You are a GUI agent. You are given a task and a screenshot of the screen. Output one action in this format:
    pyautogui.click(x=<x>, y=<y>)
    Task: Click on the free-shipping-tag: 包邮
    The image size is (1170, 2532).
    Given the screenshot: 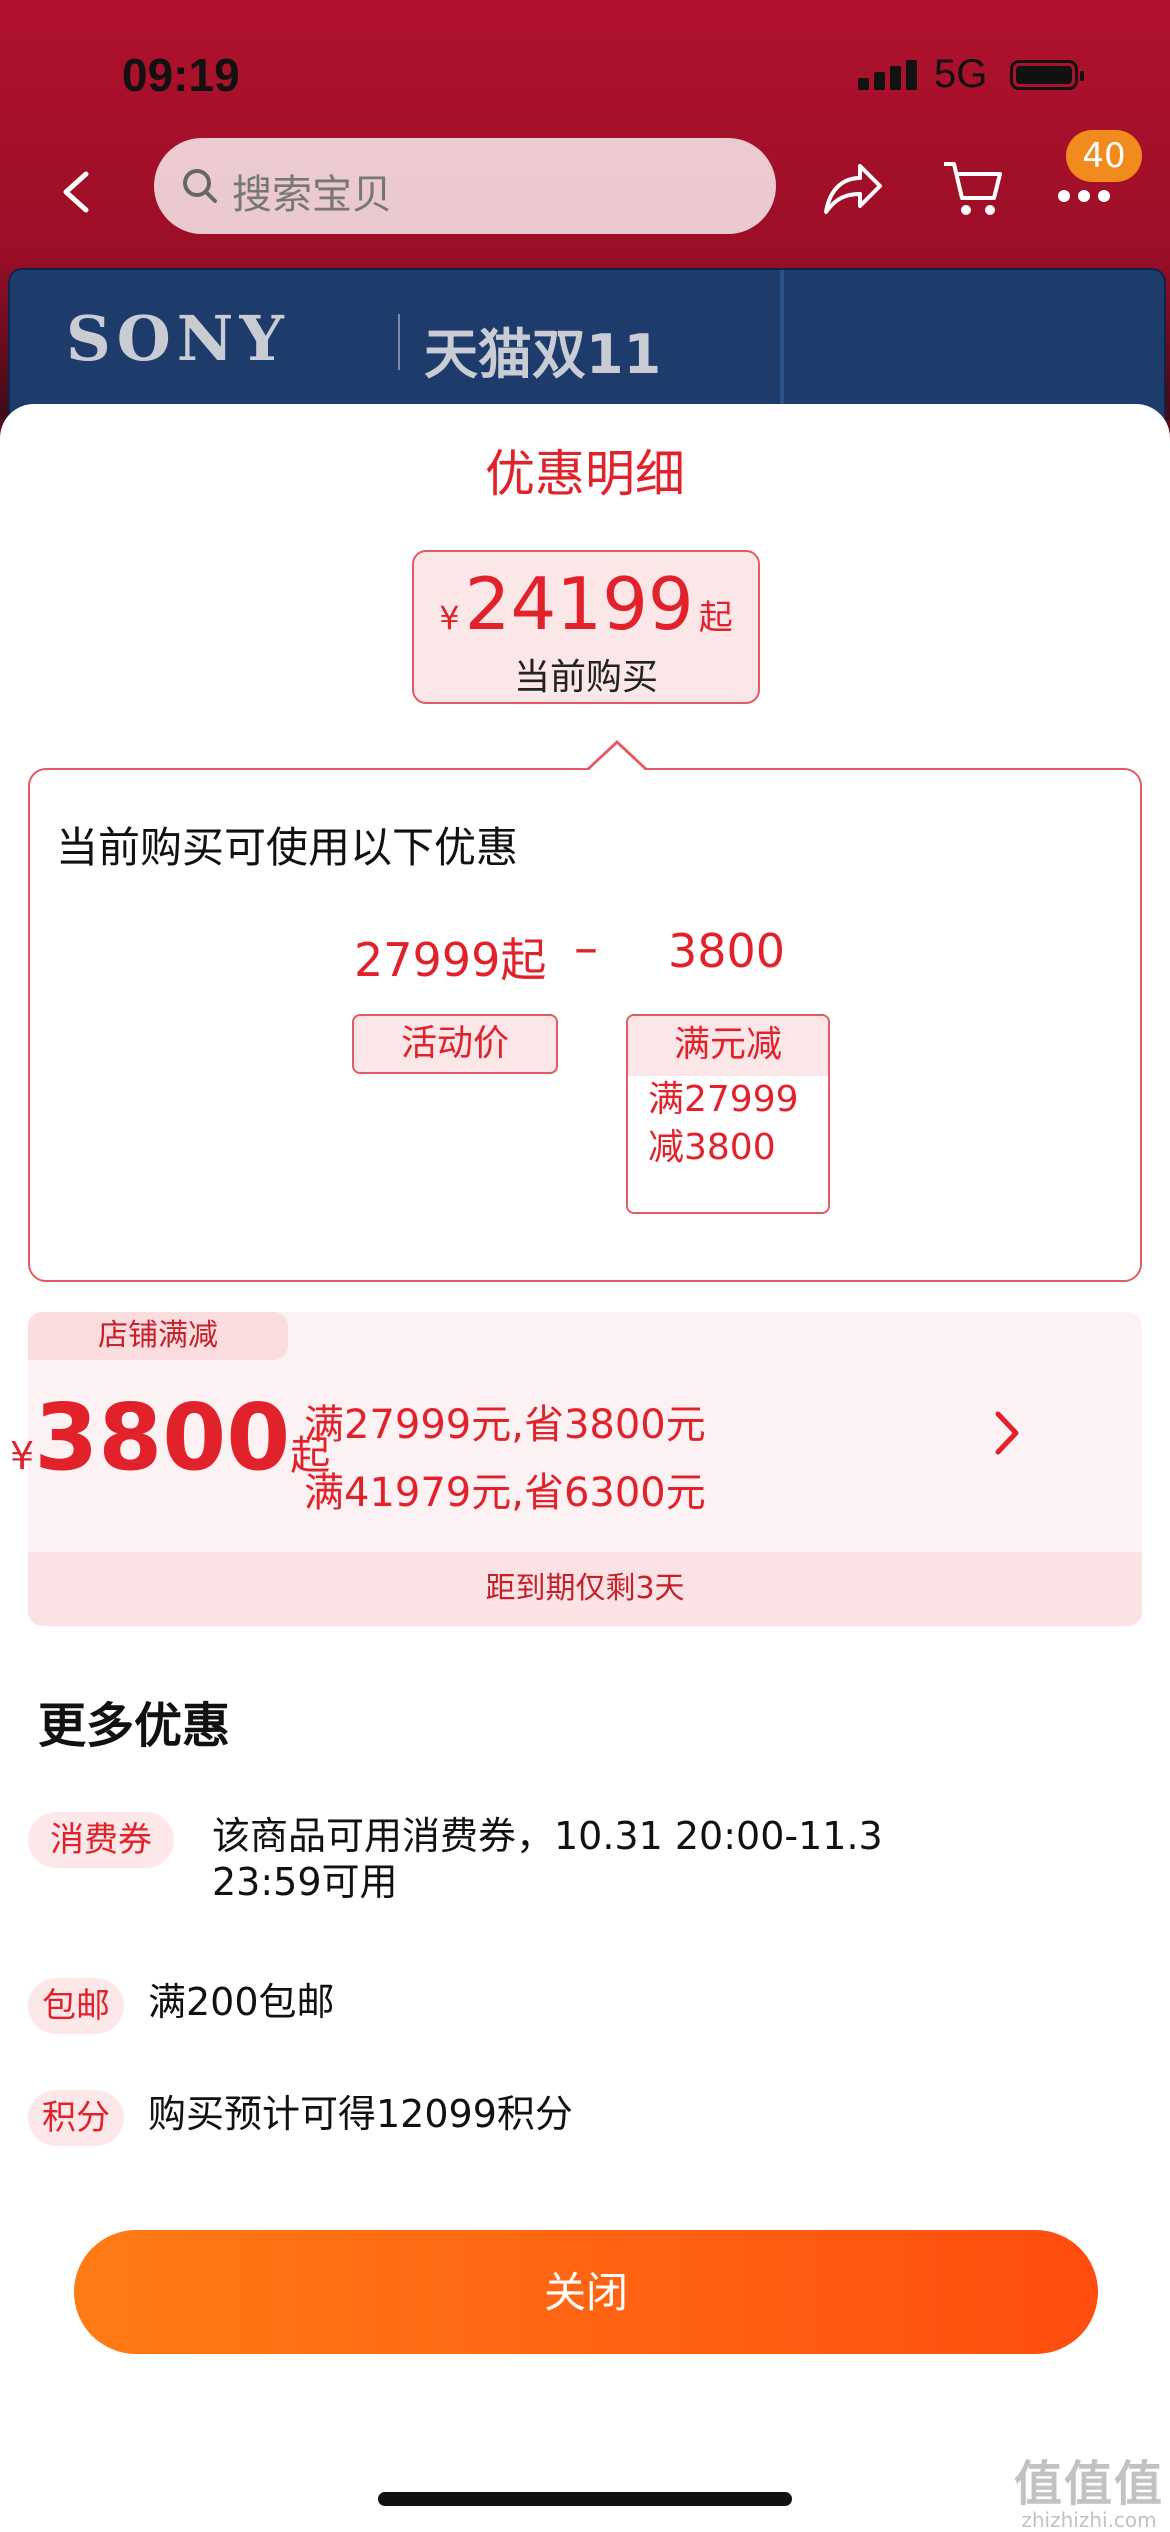 What is the action you would take?
    pyautogui.click(x=76, y=2006)
    